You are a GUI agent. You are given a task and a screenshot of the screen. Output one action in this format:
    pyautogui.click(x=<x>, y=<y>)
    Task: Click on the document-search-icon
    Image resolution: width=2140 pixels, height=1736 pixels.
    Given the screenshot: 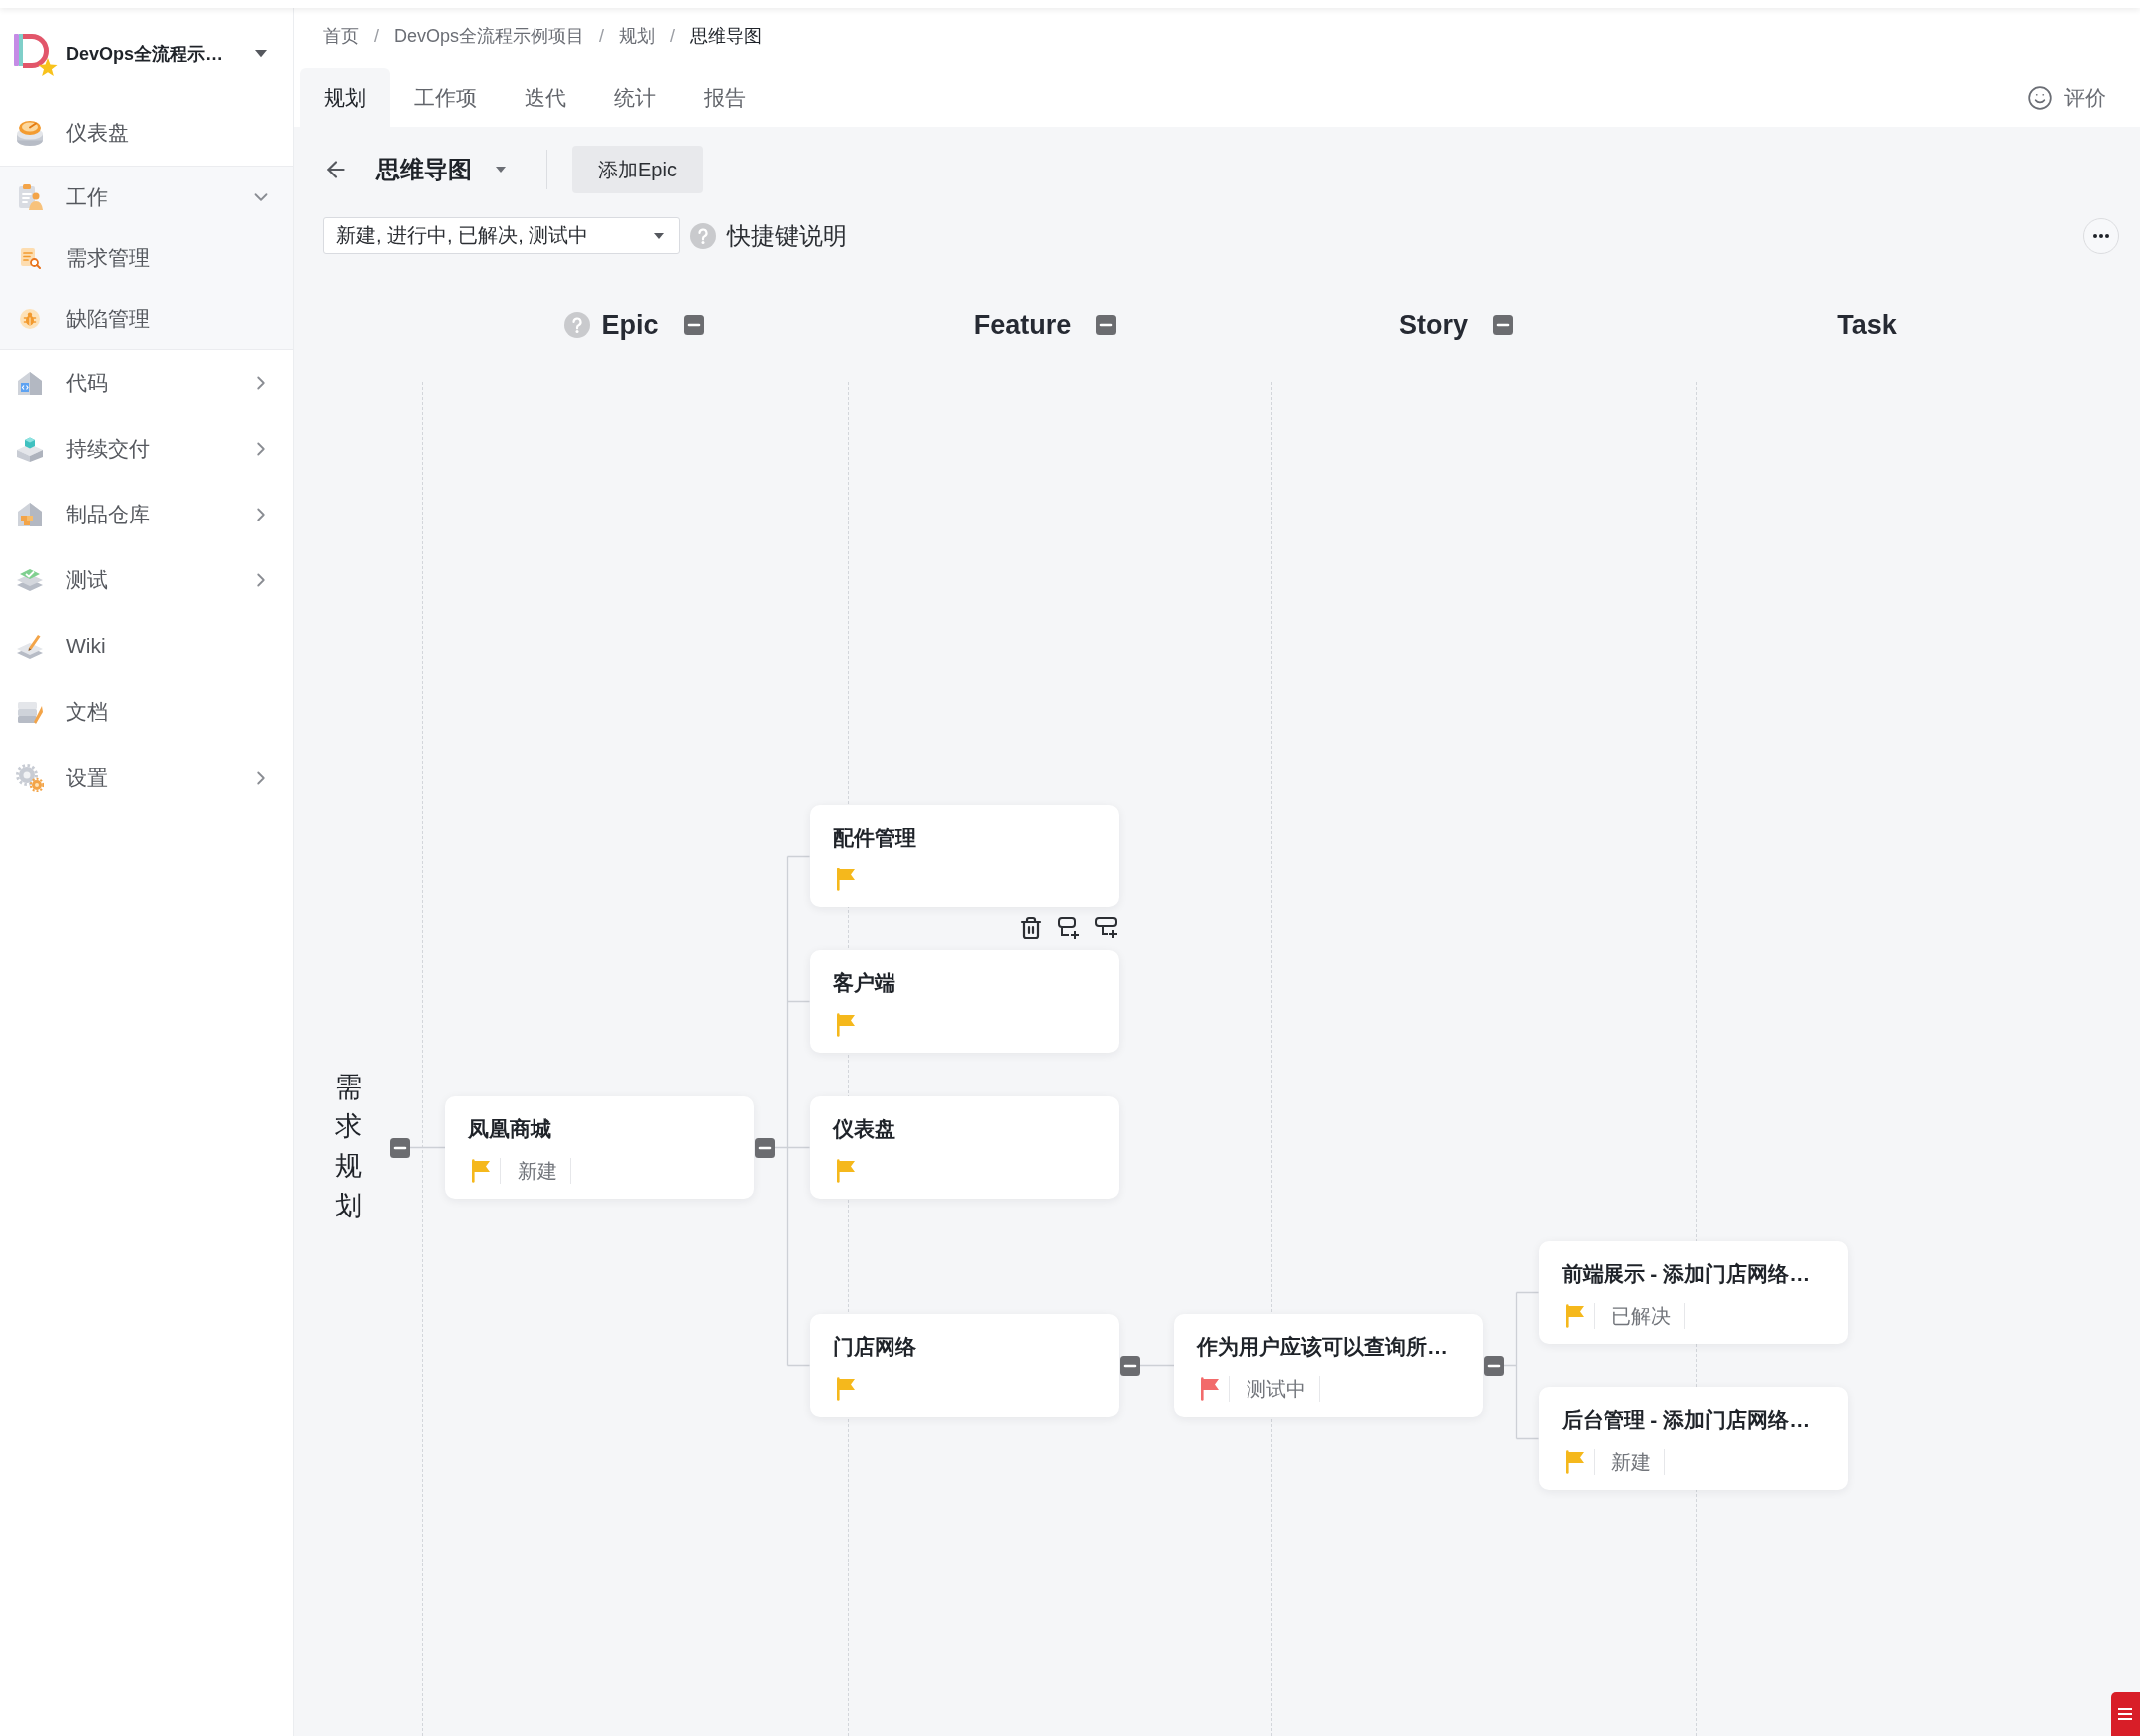 What is the action you would take?
    pyautogui.click(x=30, y=257)
    